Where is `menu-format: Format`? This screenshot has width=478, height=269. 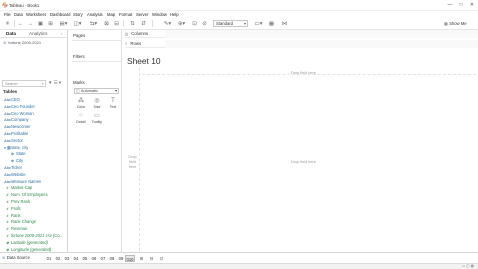 menu-format: Format is located at coordinates (125, 14).